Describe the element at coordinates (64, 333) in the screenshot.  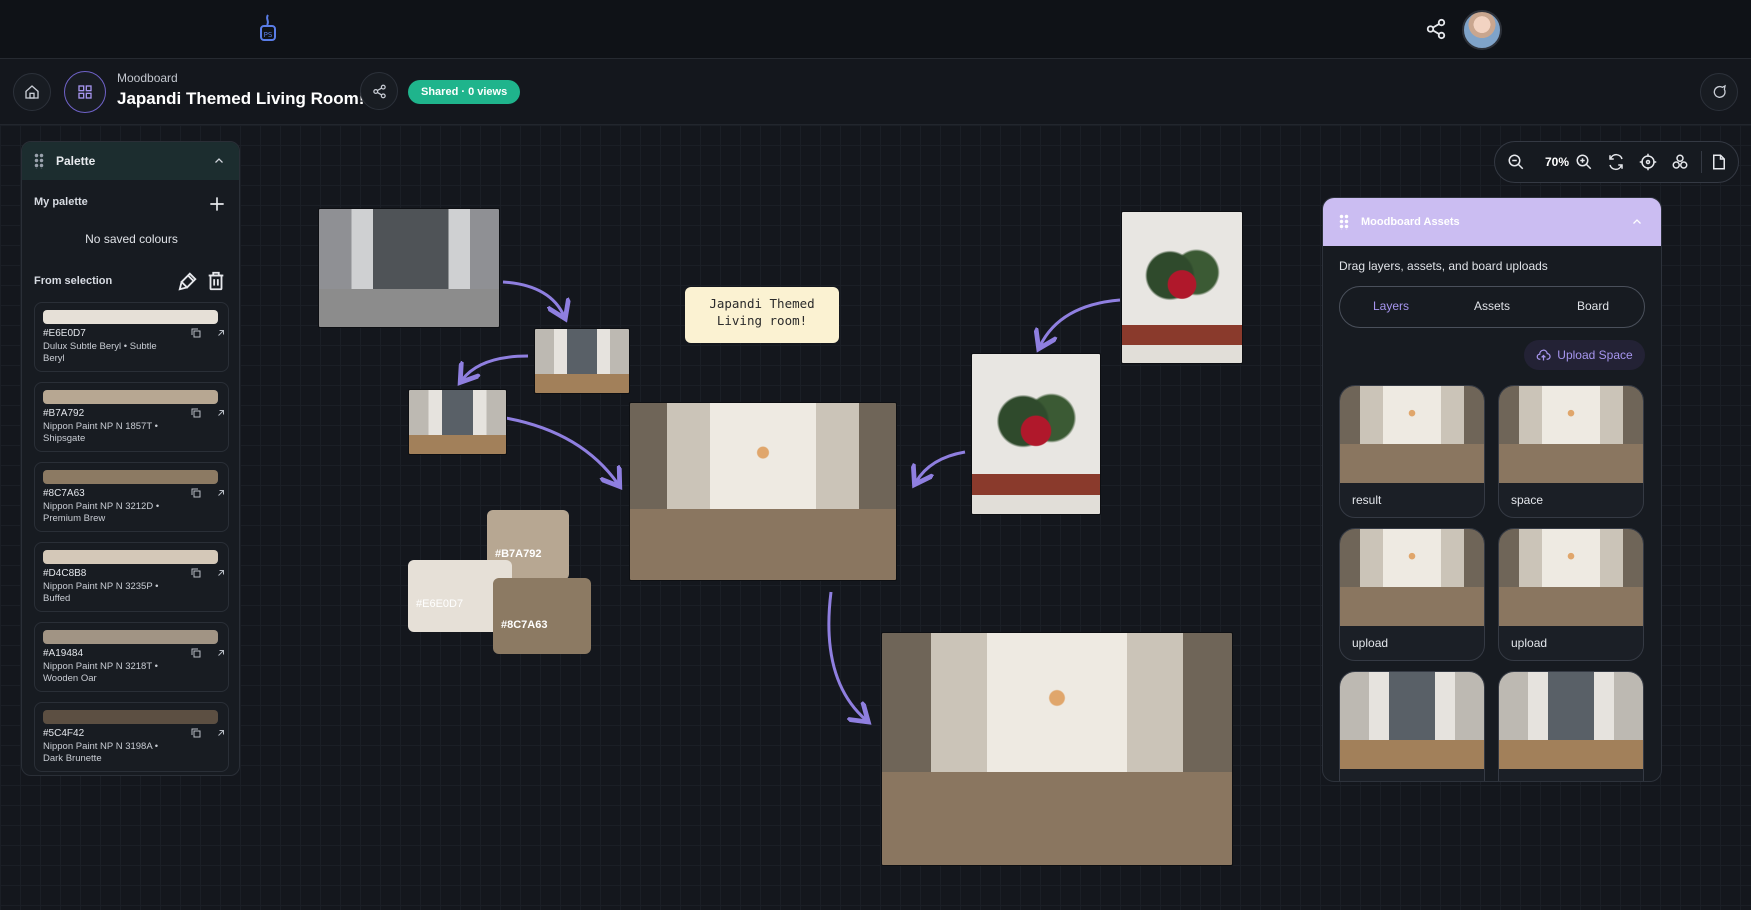
I see `swatch-hex: #E6E0D7` at that location.